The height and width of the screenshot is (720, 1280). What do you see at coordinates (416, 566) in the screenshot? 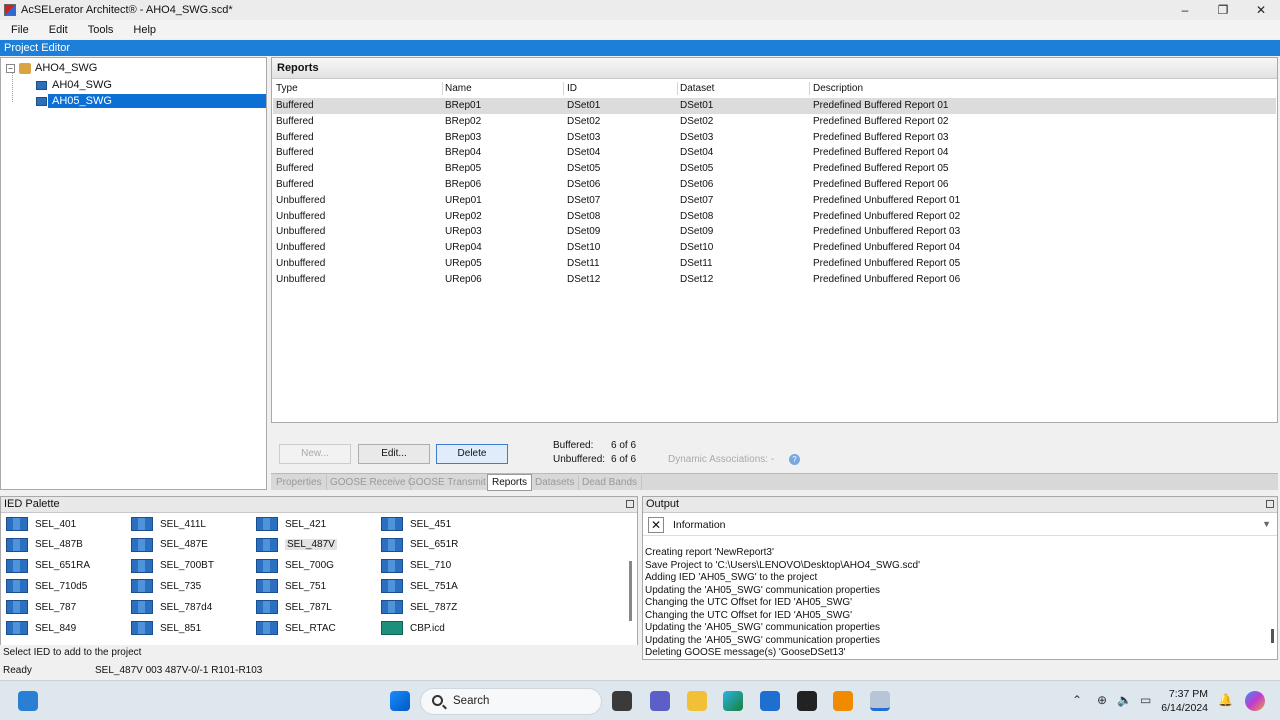
I see `palette-item: SEL_710` at bounding box center [416, 566].